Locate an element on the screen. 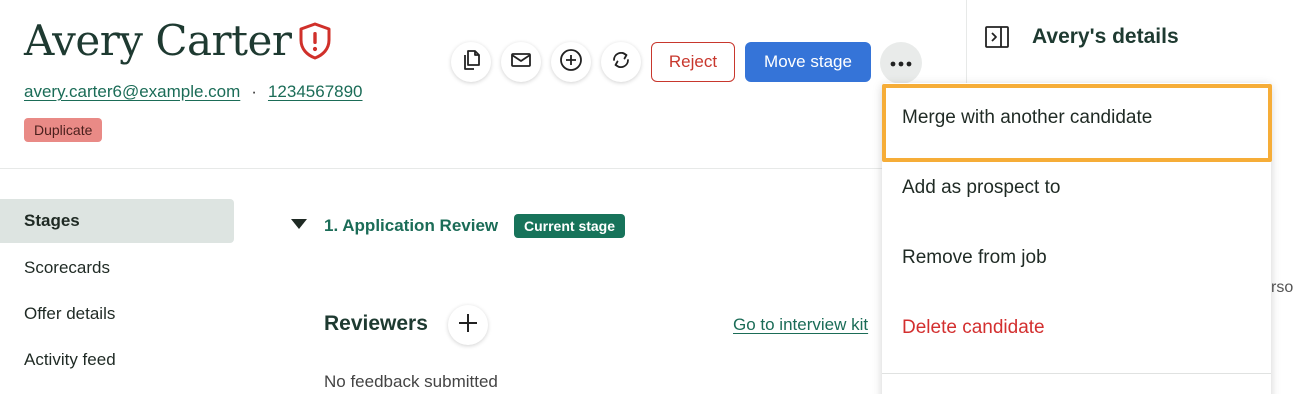 Image resolution: width=1295 pixels, height=394 pixels. interview-kit-link: Go to interview kit is located at coordinates (807, 325).